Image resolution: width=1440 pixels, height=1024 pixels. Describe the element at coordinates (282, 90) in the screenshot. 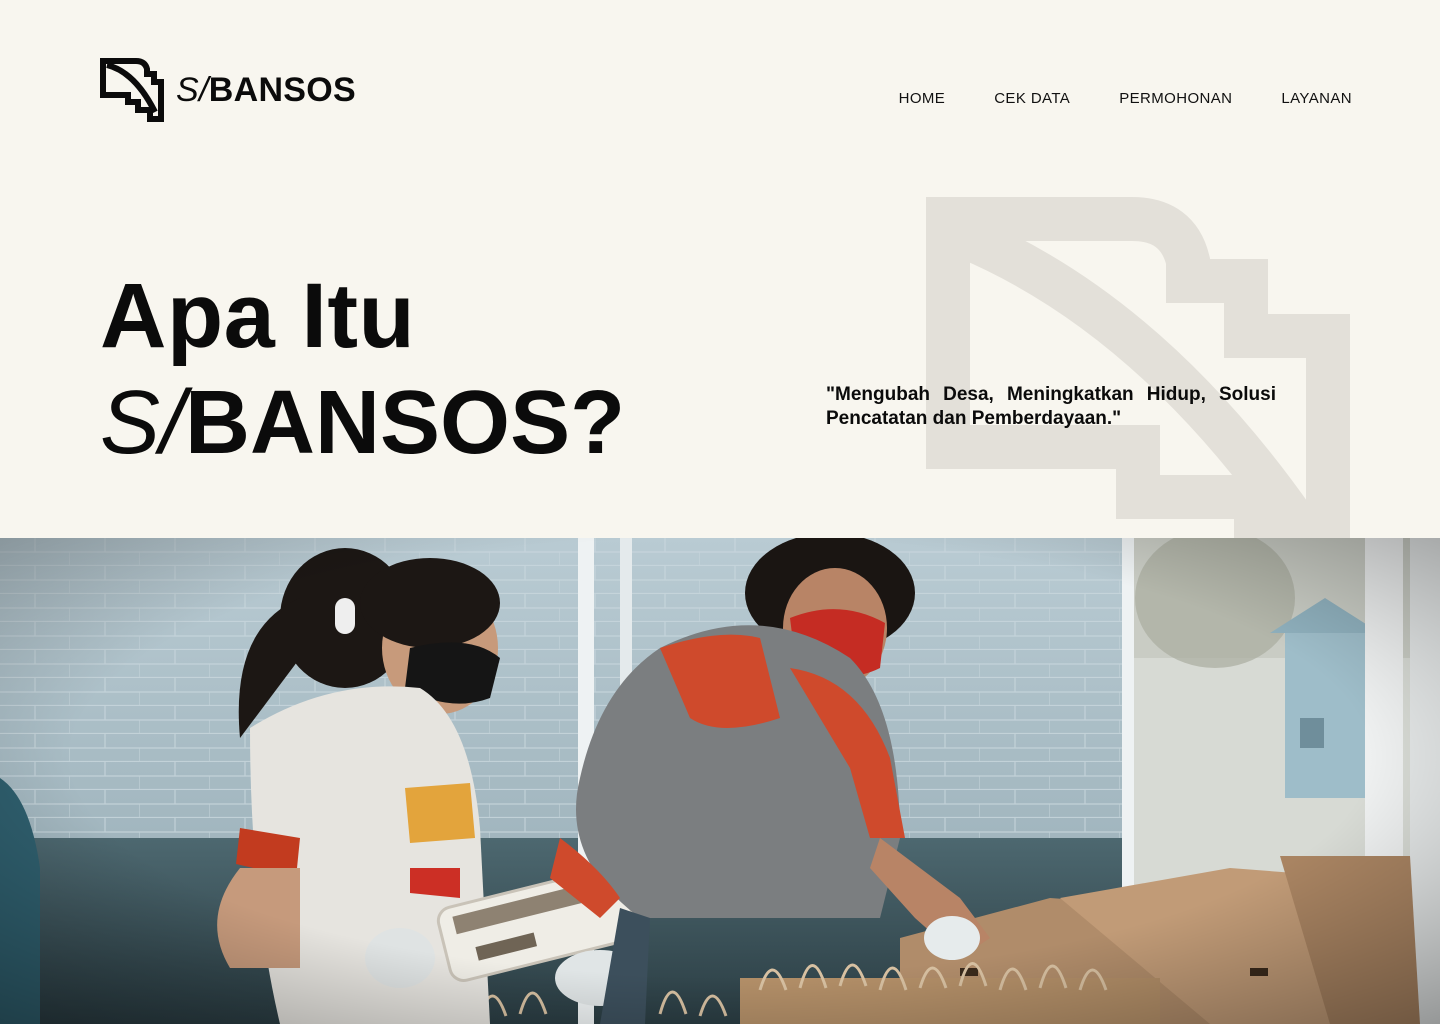

I see `brand-suffix: BANSOS` at that location.